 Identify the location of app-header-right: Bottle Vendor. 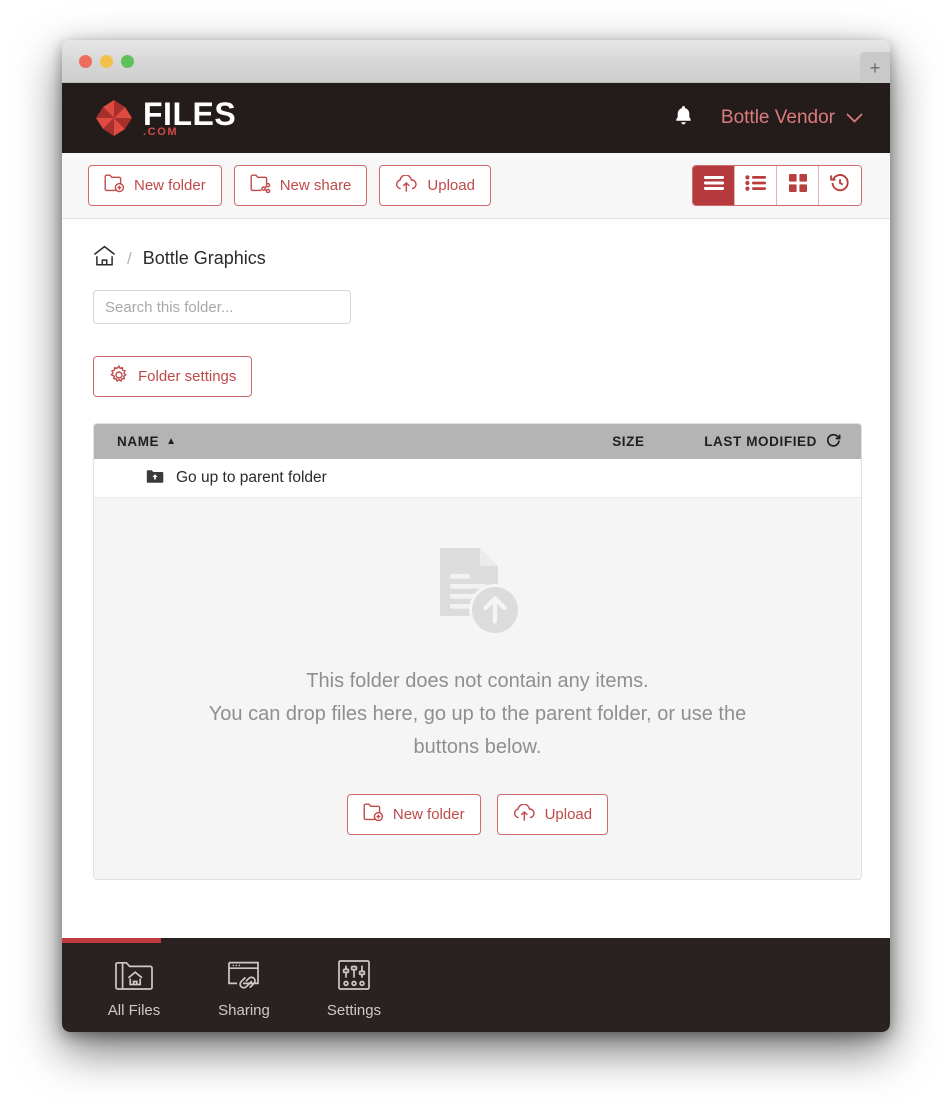
(768, 118).